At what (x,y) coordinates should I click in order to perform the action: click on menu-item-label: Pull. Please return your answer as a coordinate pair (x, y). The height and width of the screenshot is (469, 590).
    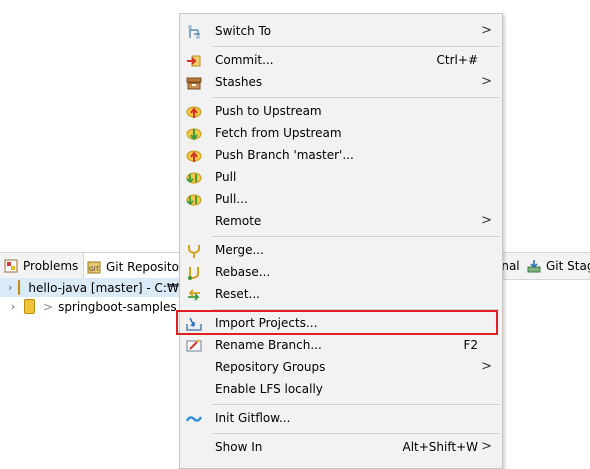
    Looking at the image, I should click on (226, 177).